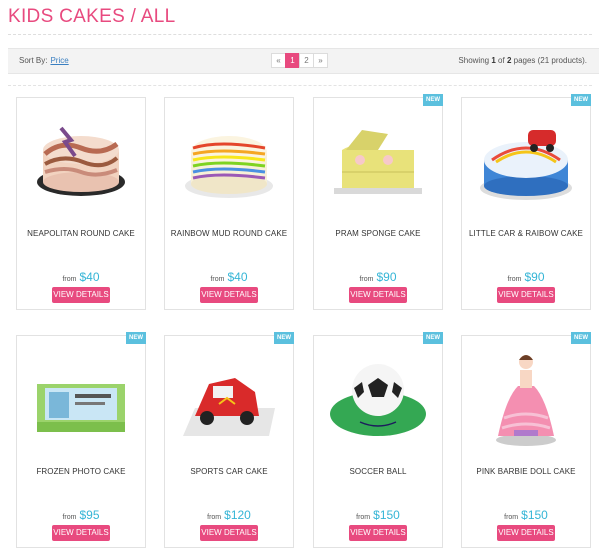  What do you see at coordinates (92, 16) in the screenshot?
I see `page-title: KIDS CAKES / ALL` at bounding box center [92, 16].